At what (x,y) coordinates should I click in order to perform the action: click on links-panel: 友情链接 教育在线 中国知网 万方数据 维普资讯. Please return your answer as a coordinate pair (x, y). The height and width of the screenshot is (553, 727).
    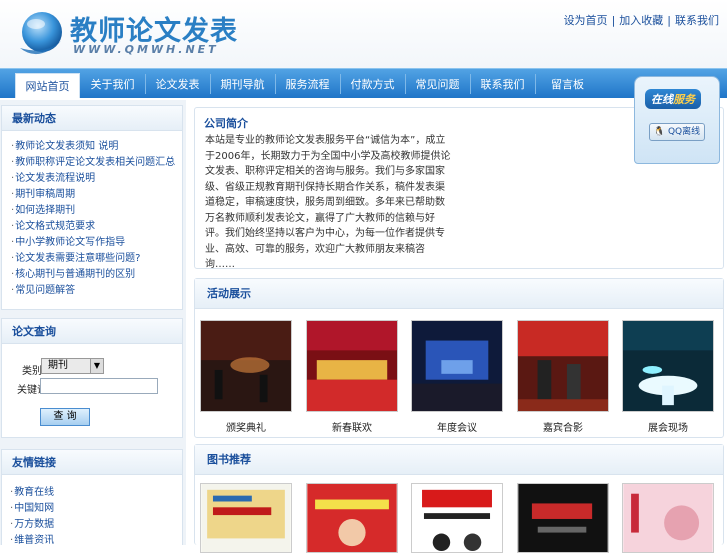
    Looking at the image, I should click on (92, 497).